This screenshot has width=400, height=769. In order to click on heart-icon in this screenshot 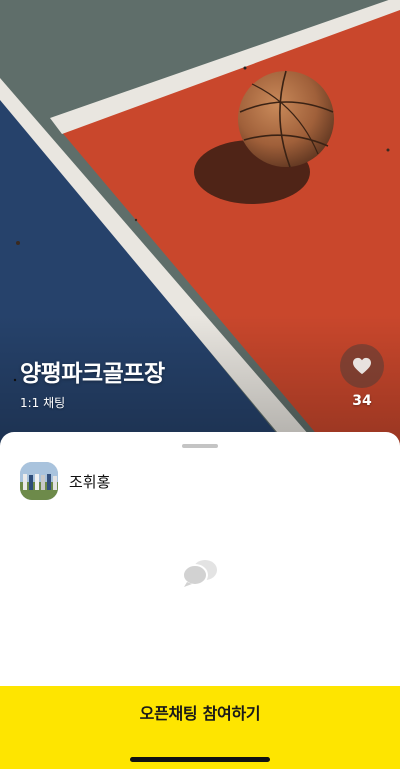, I will do `click(362, 366)`.